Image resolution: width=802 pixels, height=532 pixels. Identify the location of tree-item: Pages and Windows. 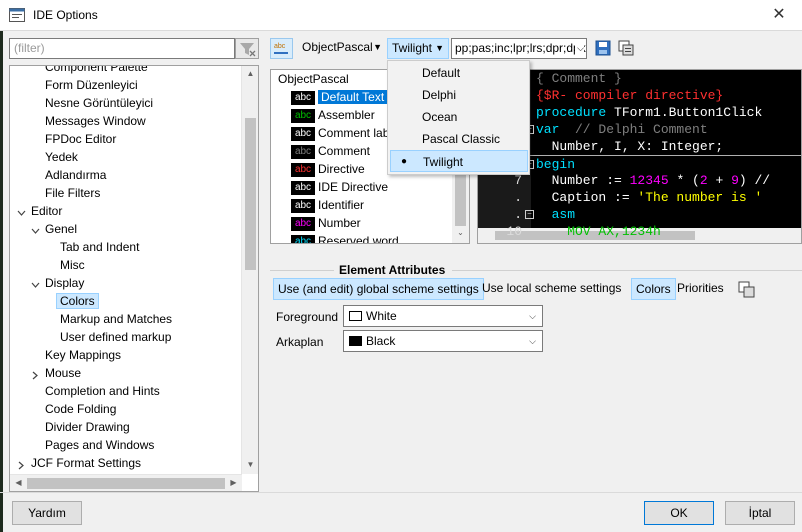
(99, 445).